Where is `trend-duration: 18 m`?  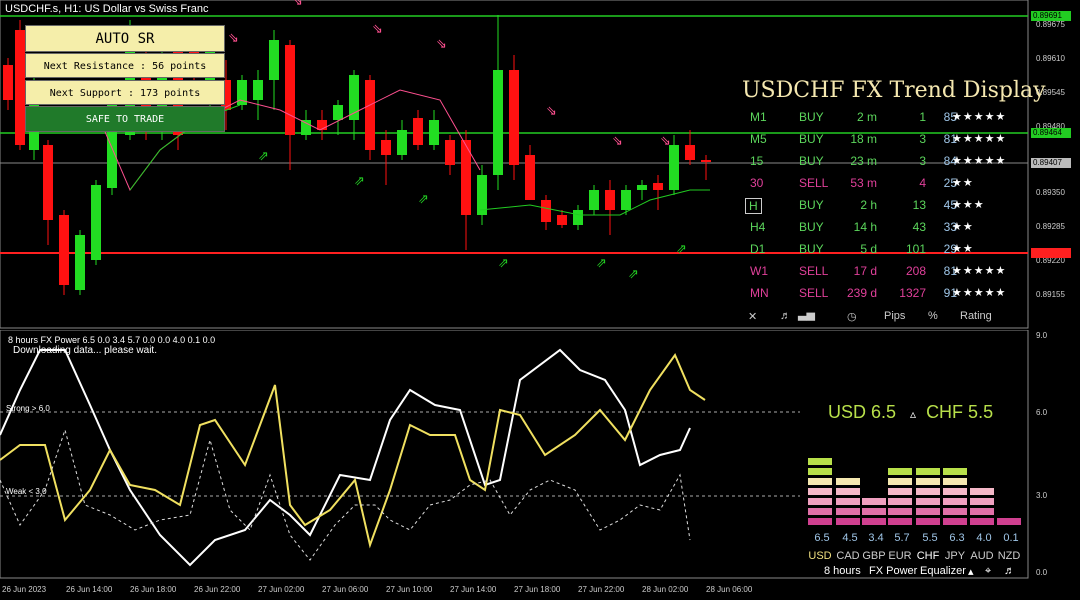 trend-duration: 18 m is located at coordinates (863, 139).